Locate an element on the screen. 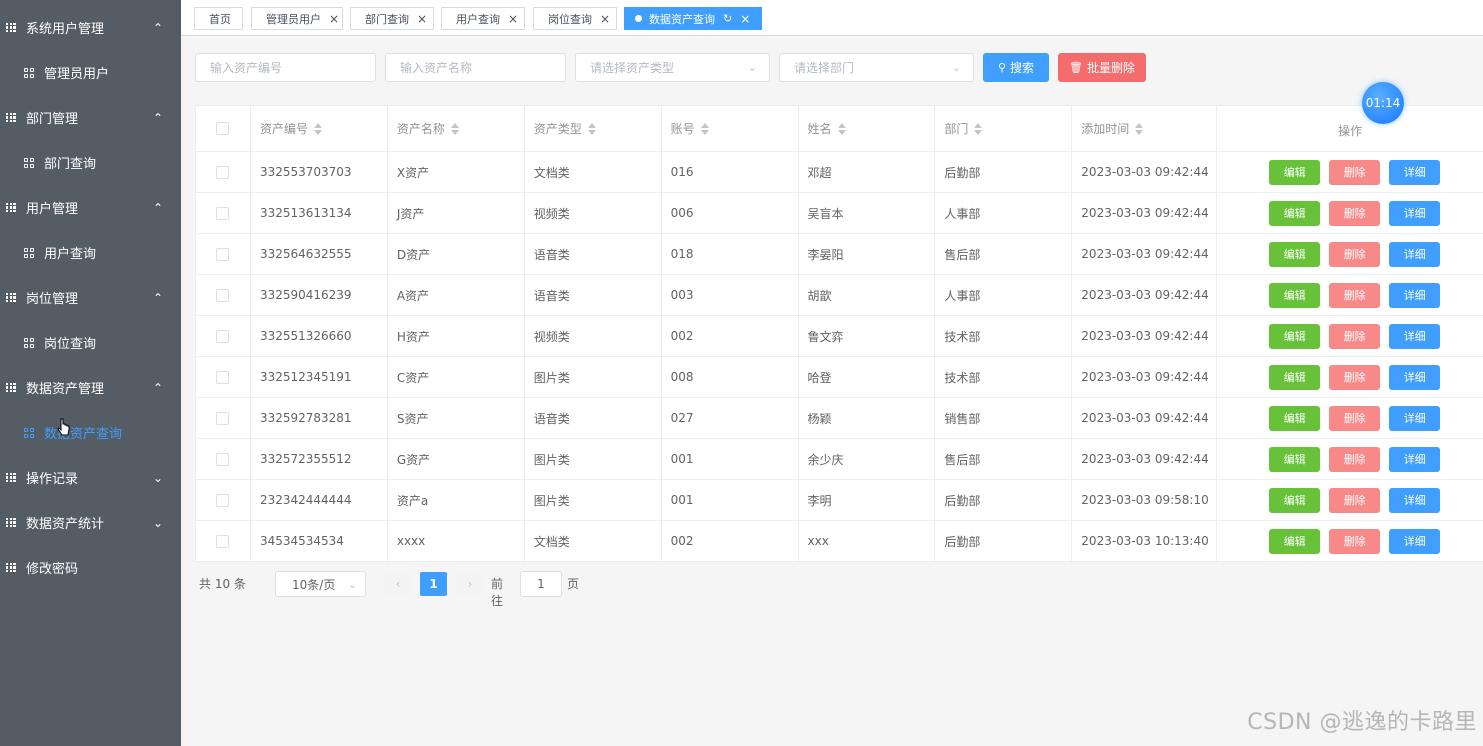  tab-item: 首页 is located at coordinates (218, 18).